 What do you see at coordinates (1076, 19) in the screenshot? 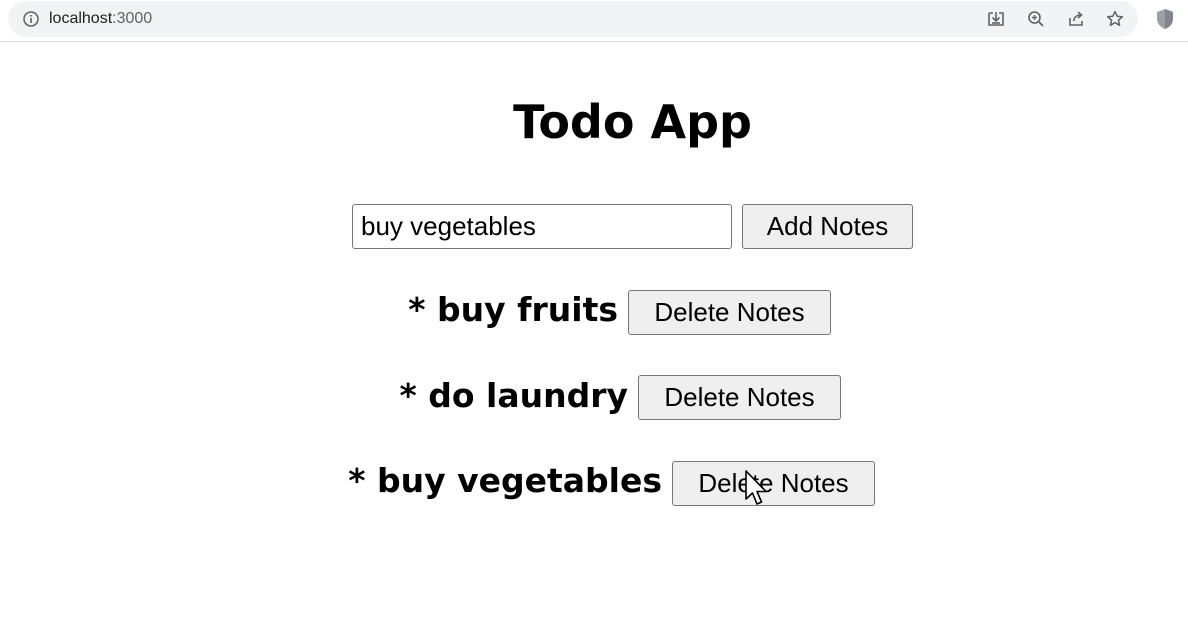
I see `share-icon` at bounding box center [1076, 19].